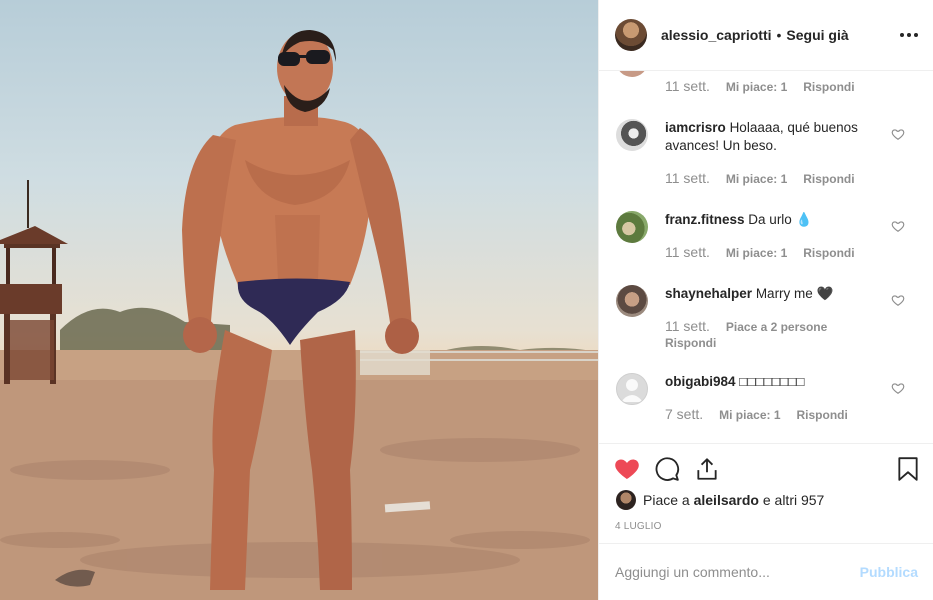  Describe the element at coordinates (666, 500) in the screenshot. I see `liked-by-prefix: Piace a` at that location.